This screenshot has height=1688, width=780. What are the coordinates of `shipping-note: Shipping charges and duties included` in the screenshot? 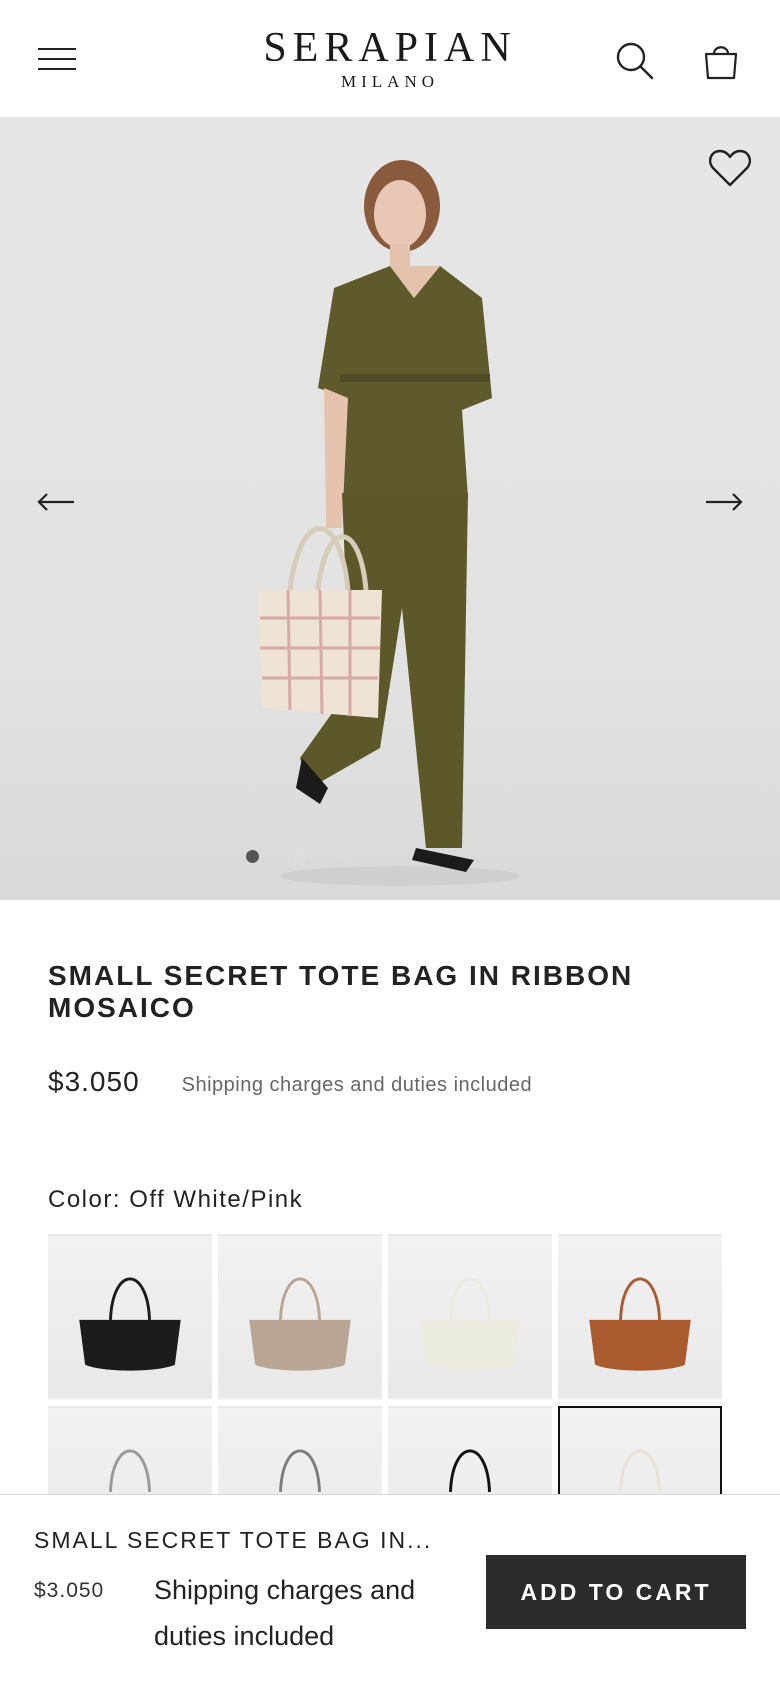 It's located at (357, 1085).